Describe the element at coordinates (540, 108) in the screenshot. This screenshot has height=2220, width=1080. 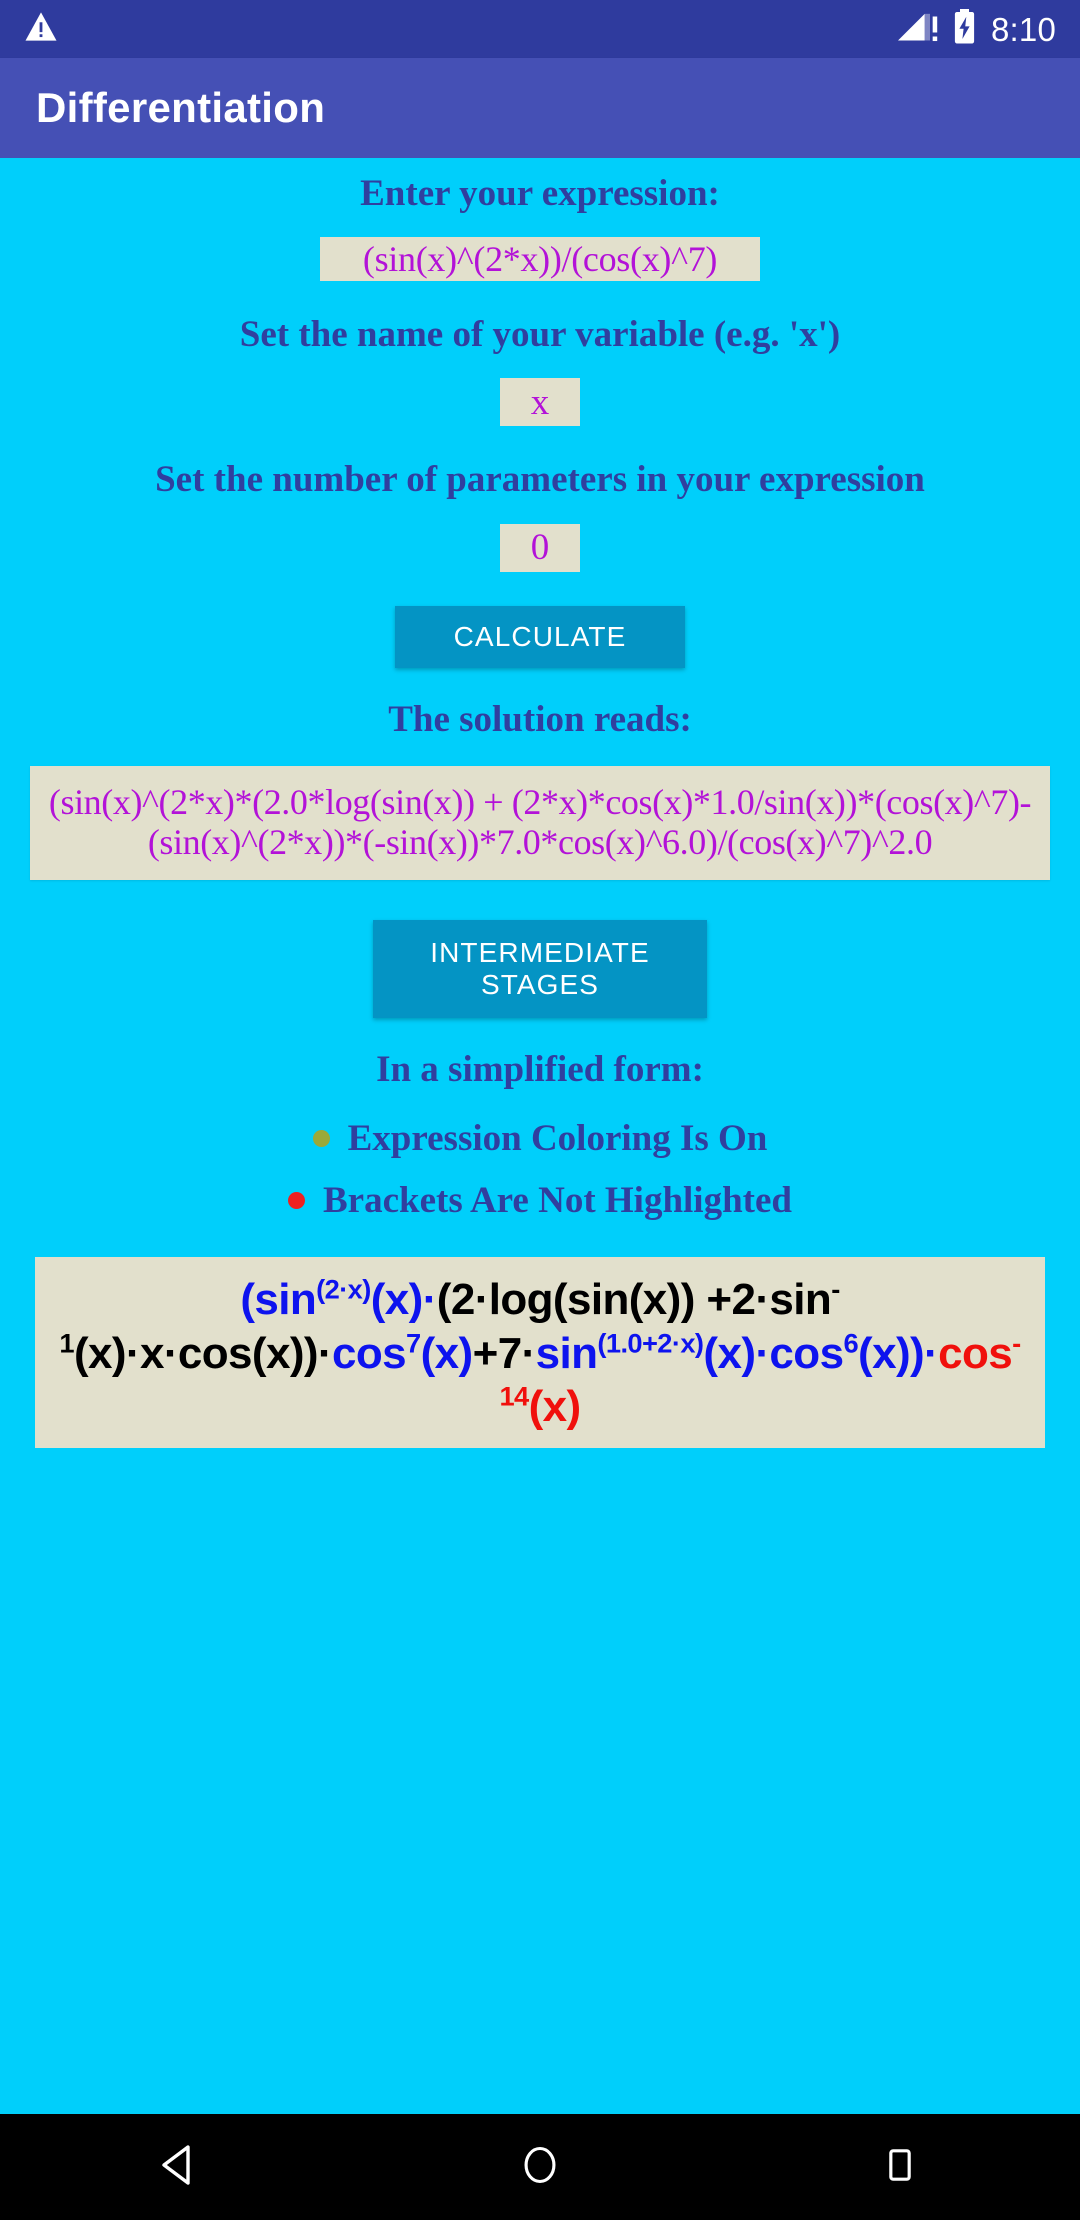
I see `app-bar: Differentiation` at that location.